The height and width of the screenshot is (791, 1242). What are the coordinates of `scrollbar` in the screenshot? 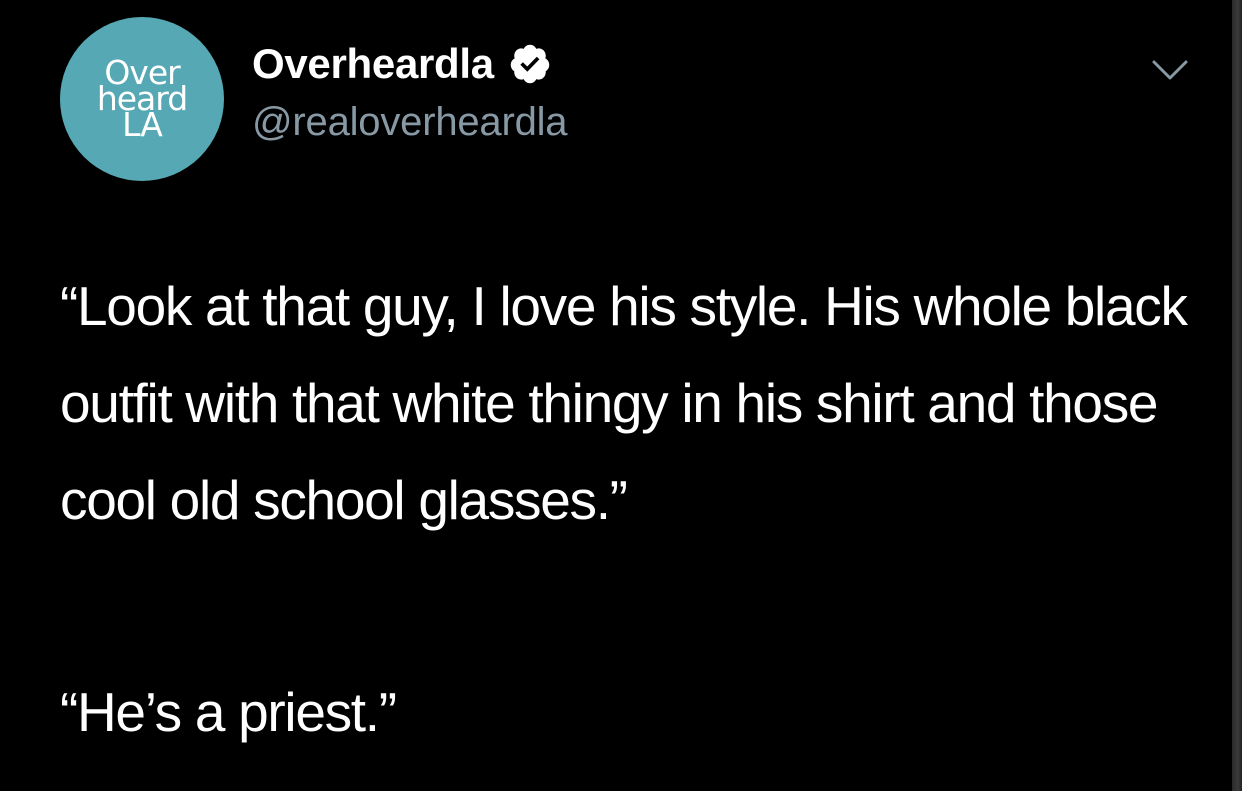 It's located at (1234, 395).